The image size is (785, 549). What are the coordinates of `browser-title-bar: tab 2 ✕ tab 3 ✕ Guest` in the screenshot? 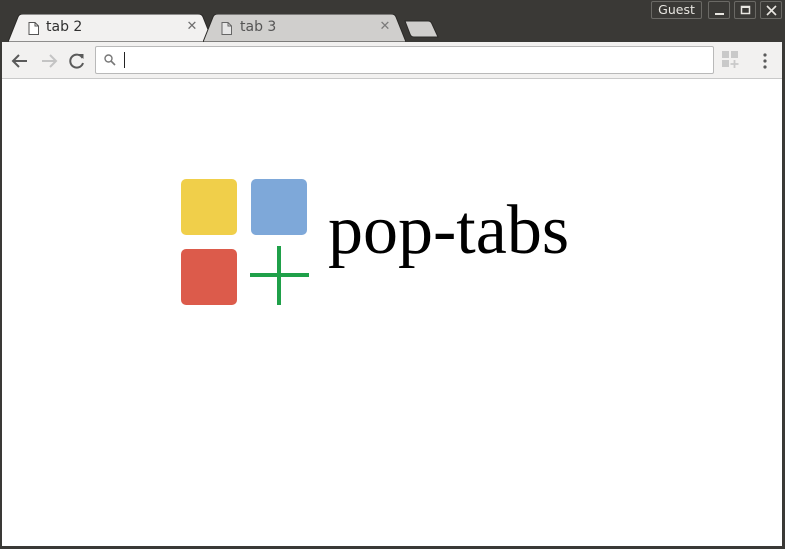 It's located at (392, 21).